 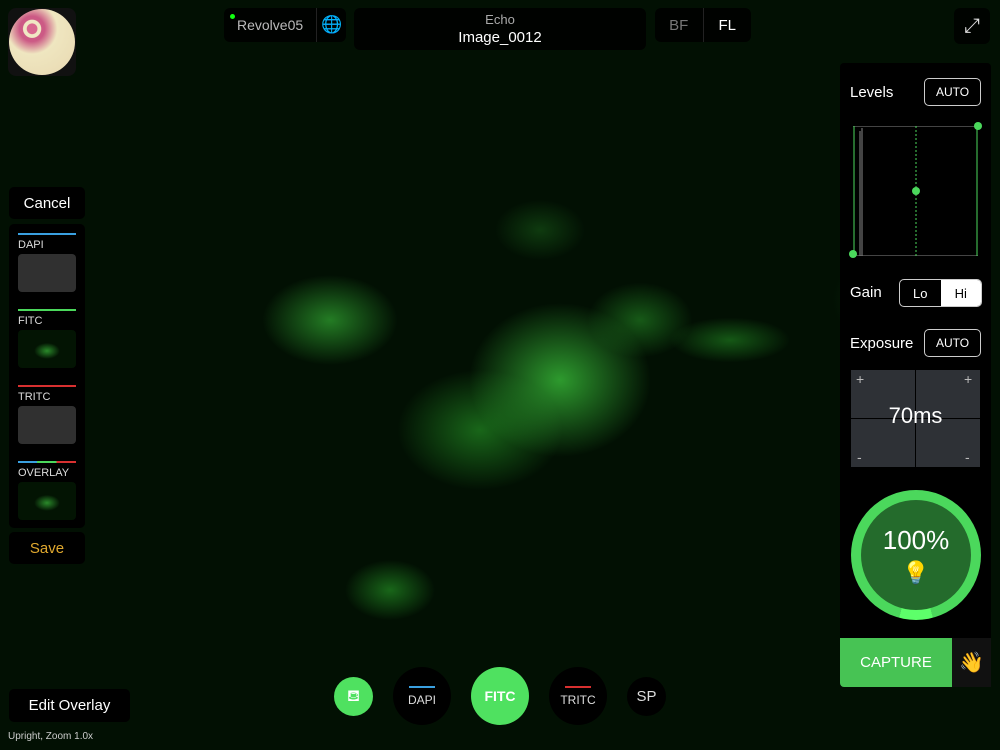 What do you see at coordinates (866, 292) in the screenshot?
I see `gain-label: Gain` at bounding box center [866, 292].